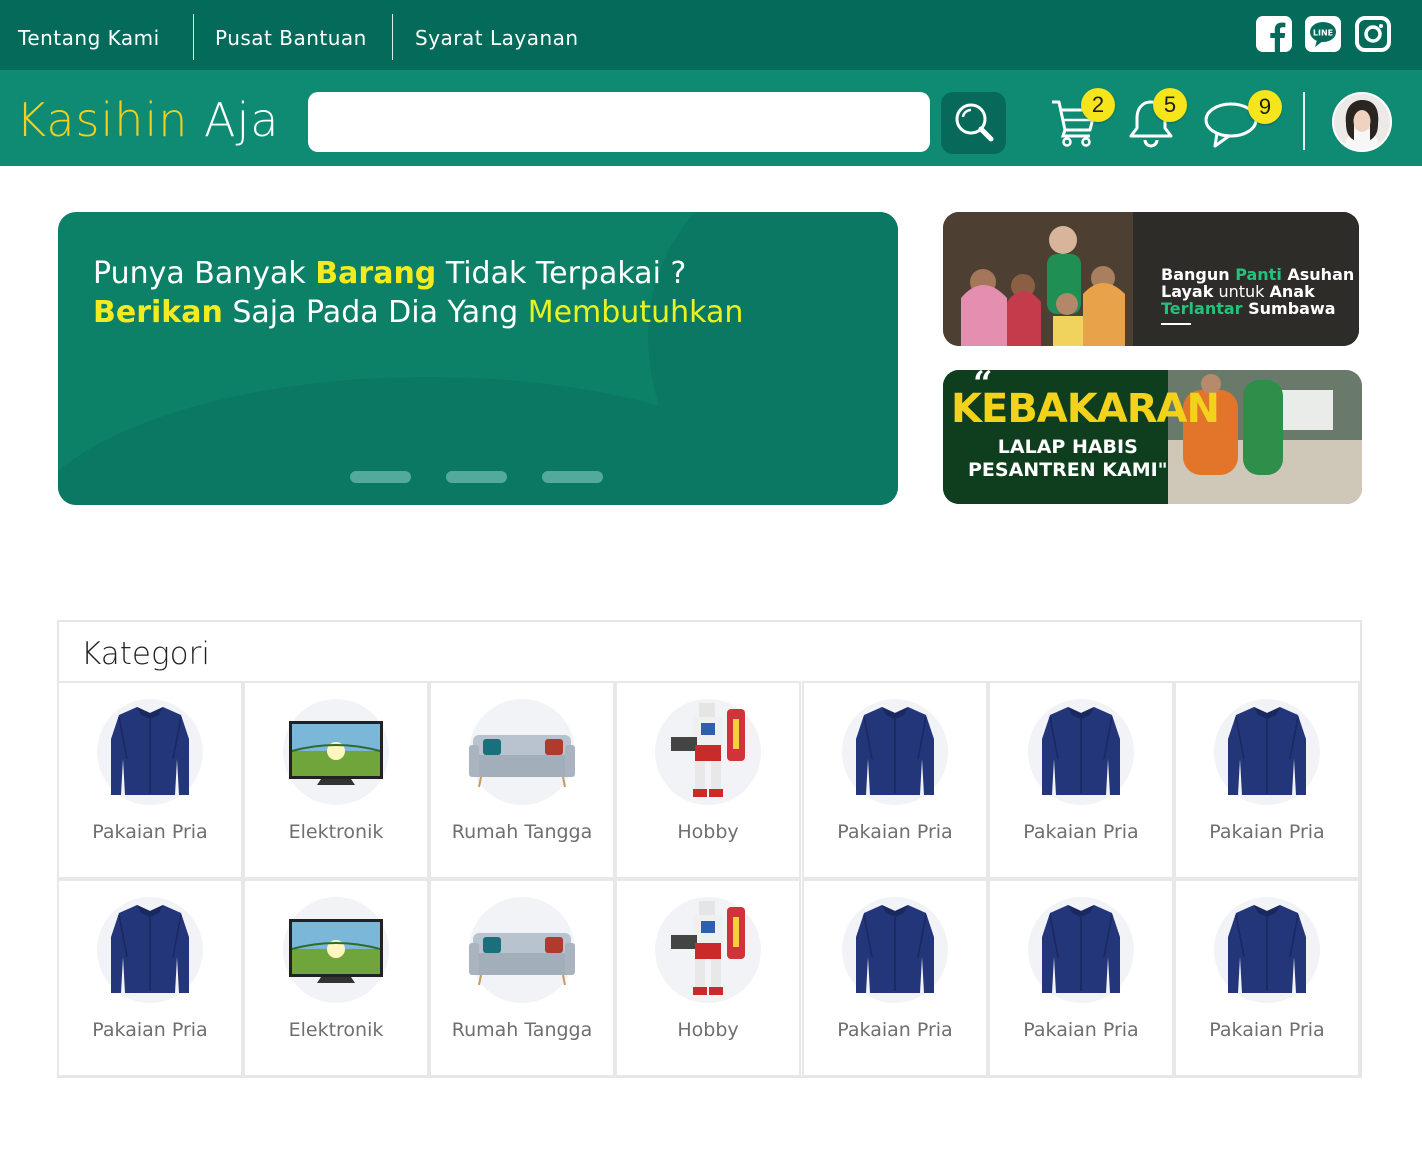 This screenshot has height=1162, width=1422. I want to click on link-tentang-kami: Tentang Kami, so click(89, 35).